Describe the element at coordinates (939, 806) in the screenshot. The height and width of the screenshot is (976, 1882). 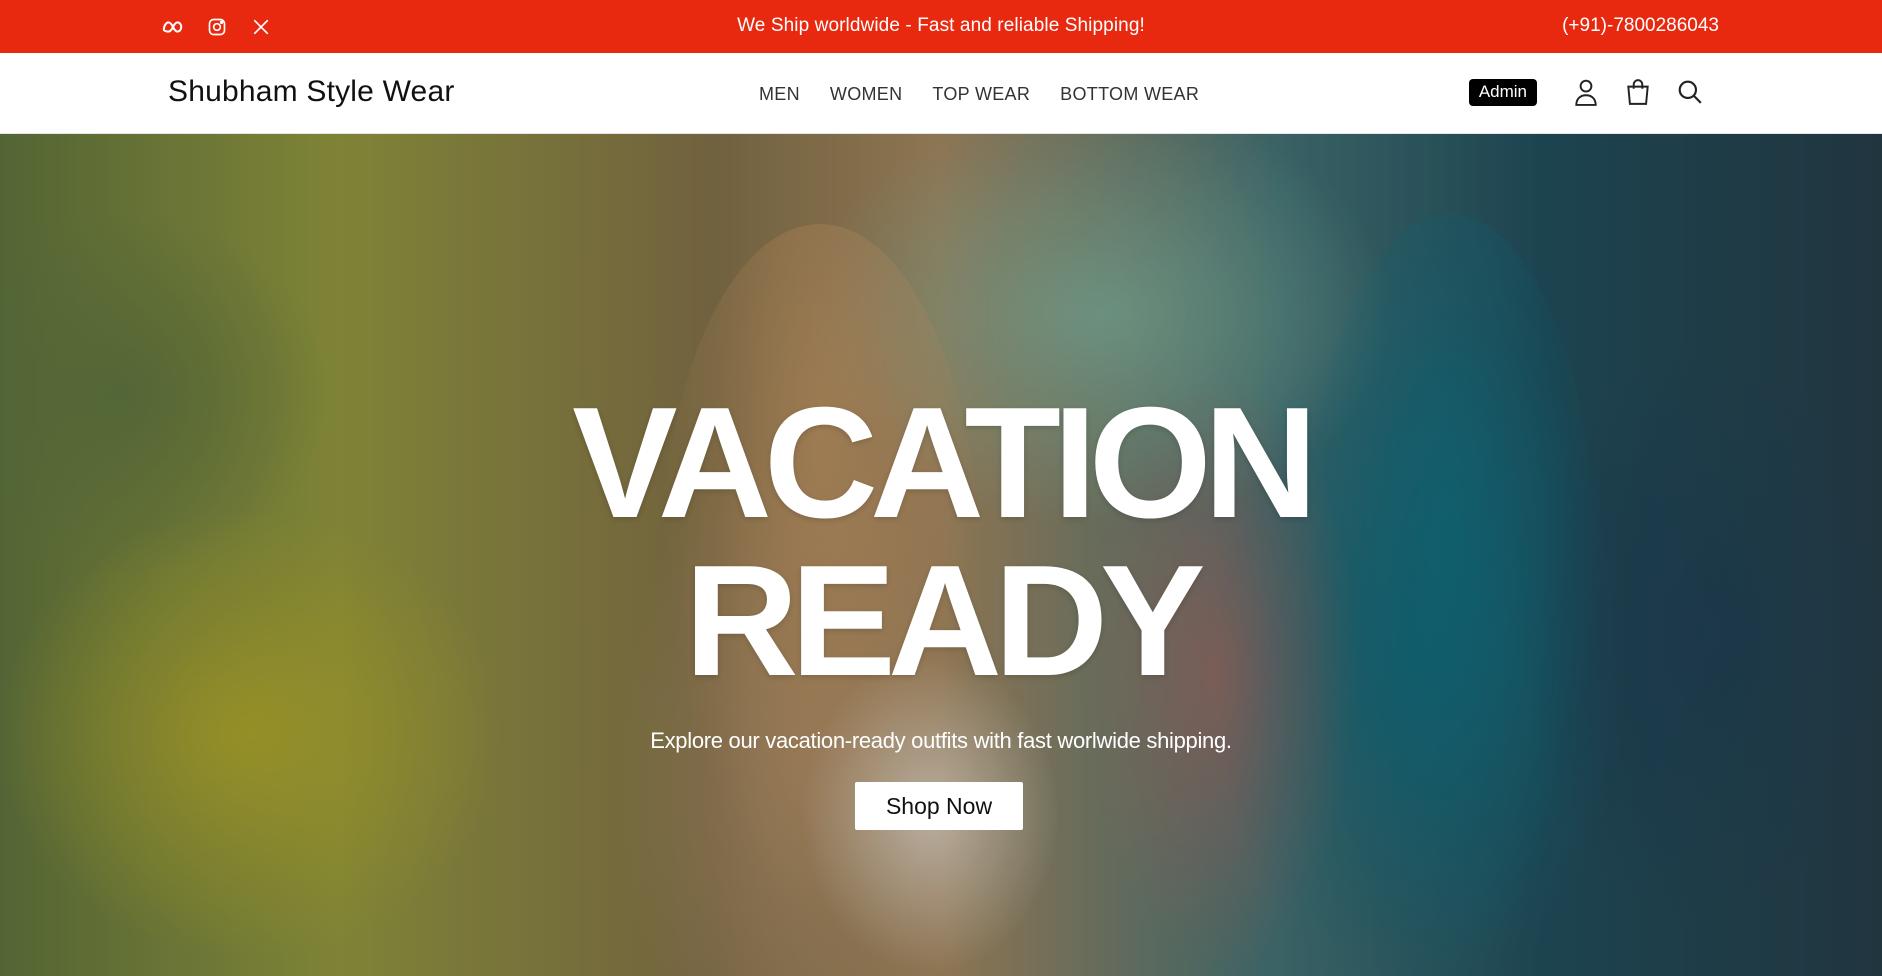
I see `shop-now-button: Shop Now` at that location.